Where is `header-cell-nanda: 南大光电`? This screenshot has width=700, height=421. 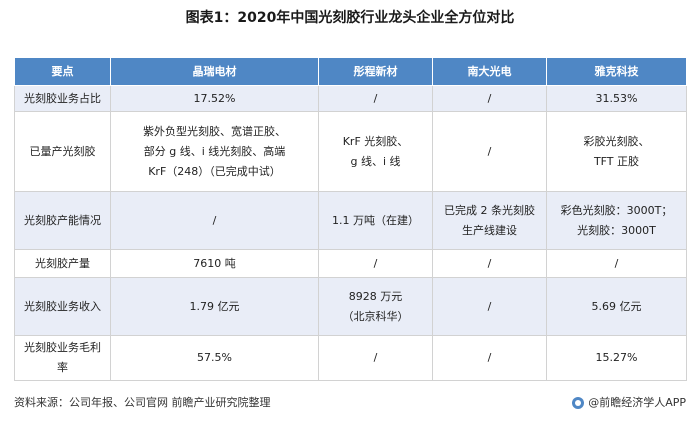 header-cell-nanda: 南大光电 is located at coordinates (489, 71).